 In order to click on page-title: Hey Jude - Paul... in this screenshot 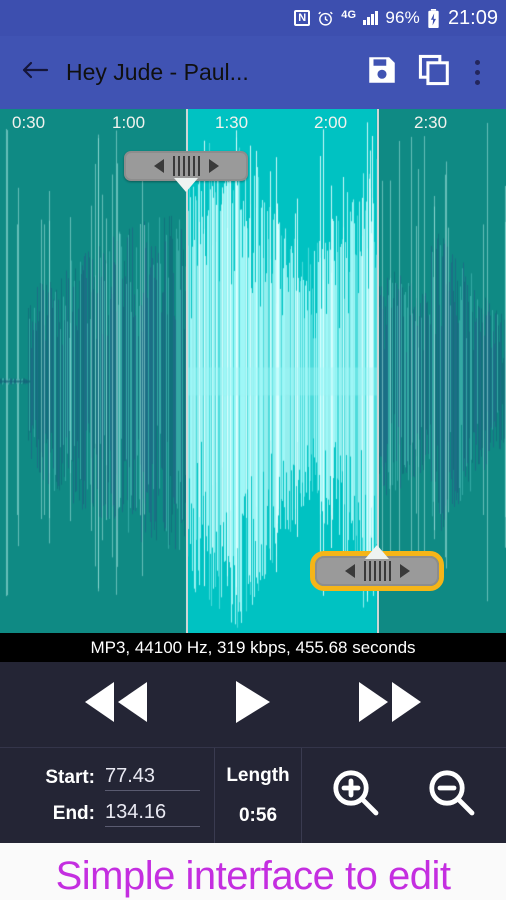, I will do `click(157, 72)`.